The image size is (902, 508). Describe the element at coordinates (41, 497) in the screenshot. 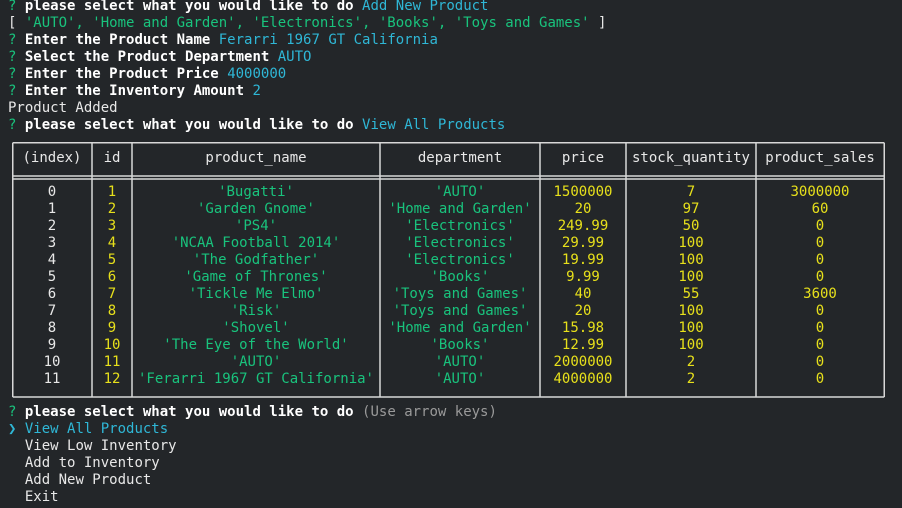

I see `menu-option-label: Exit` at that location.